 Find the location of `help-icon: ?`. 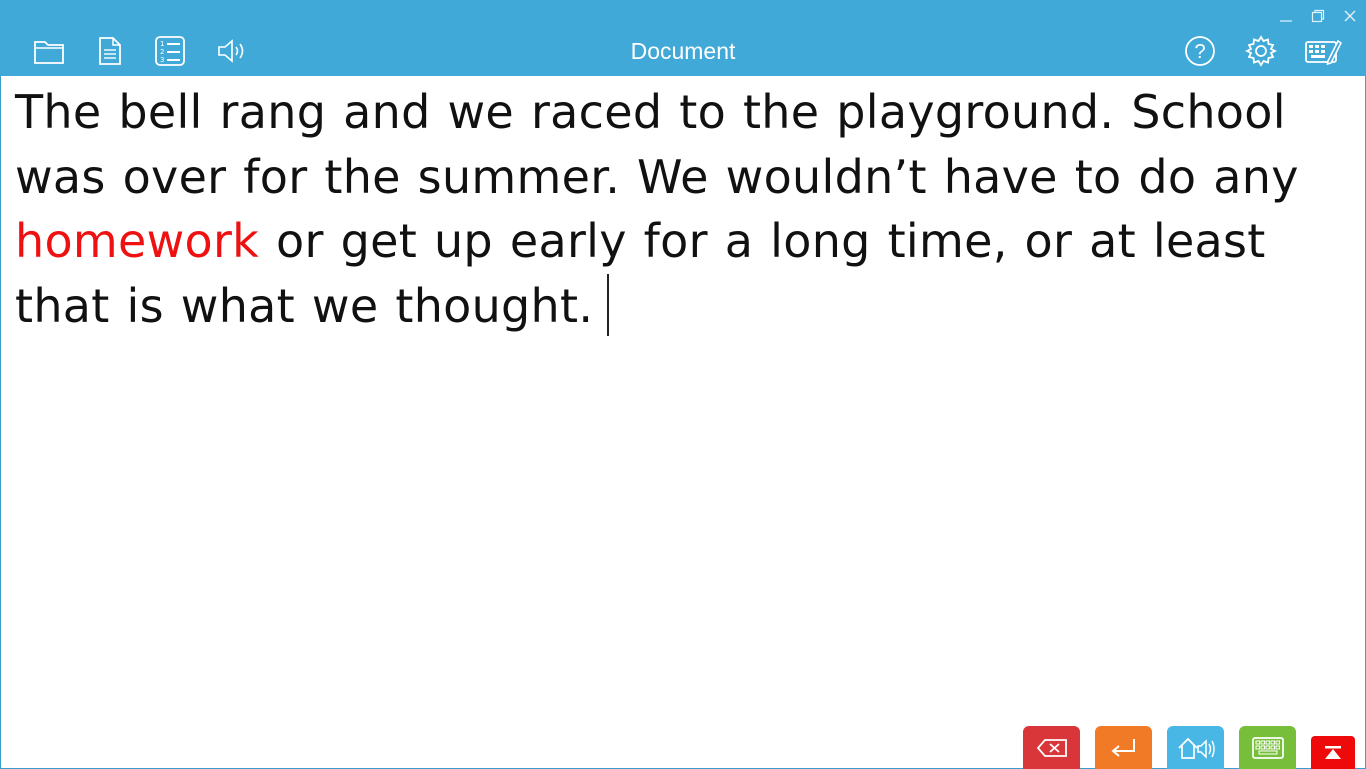

help-icon: ? is located at coordinates (1200, 51).